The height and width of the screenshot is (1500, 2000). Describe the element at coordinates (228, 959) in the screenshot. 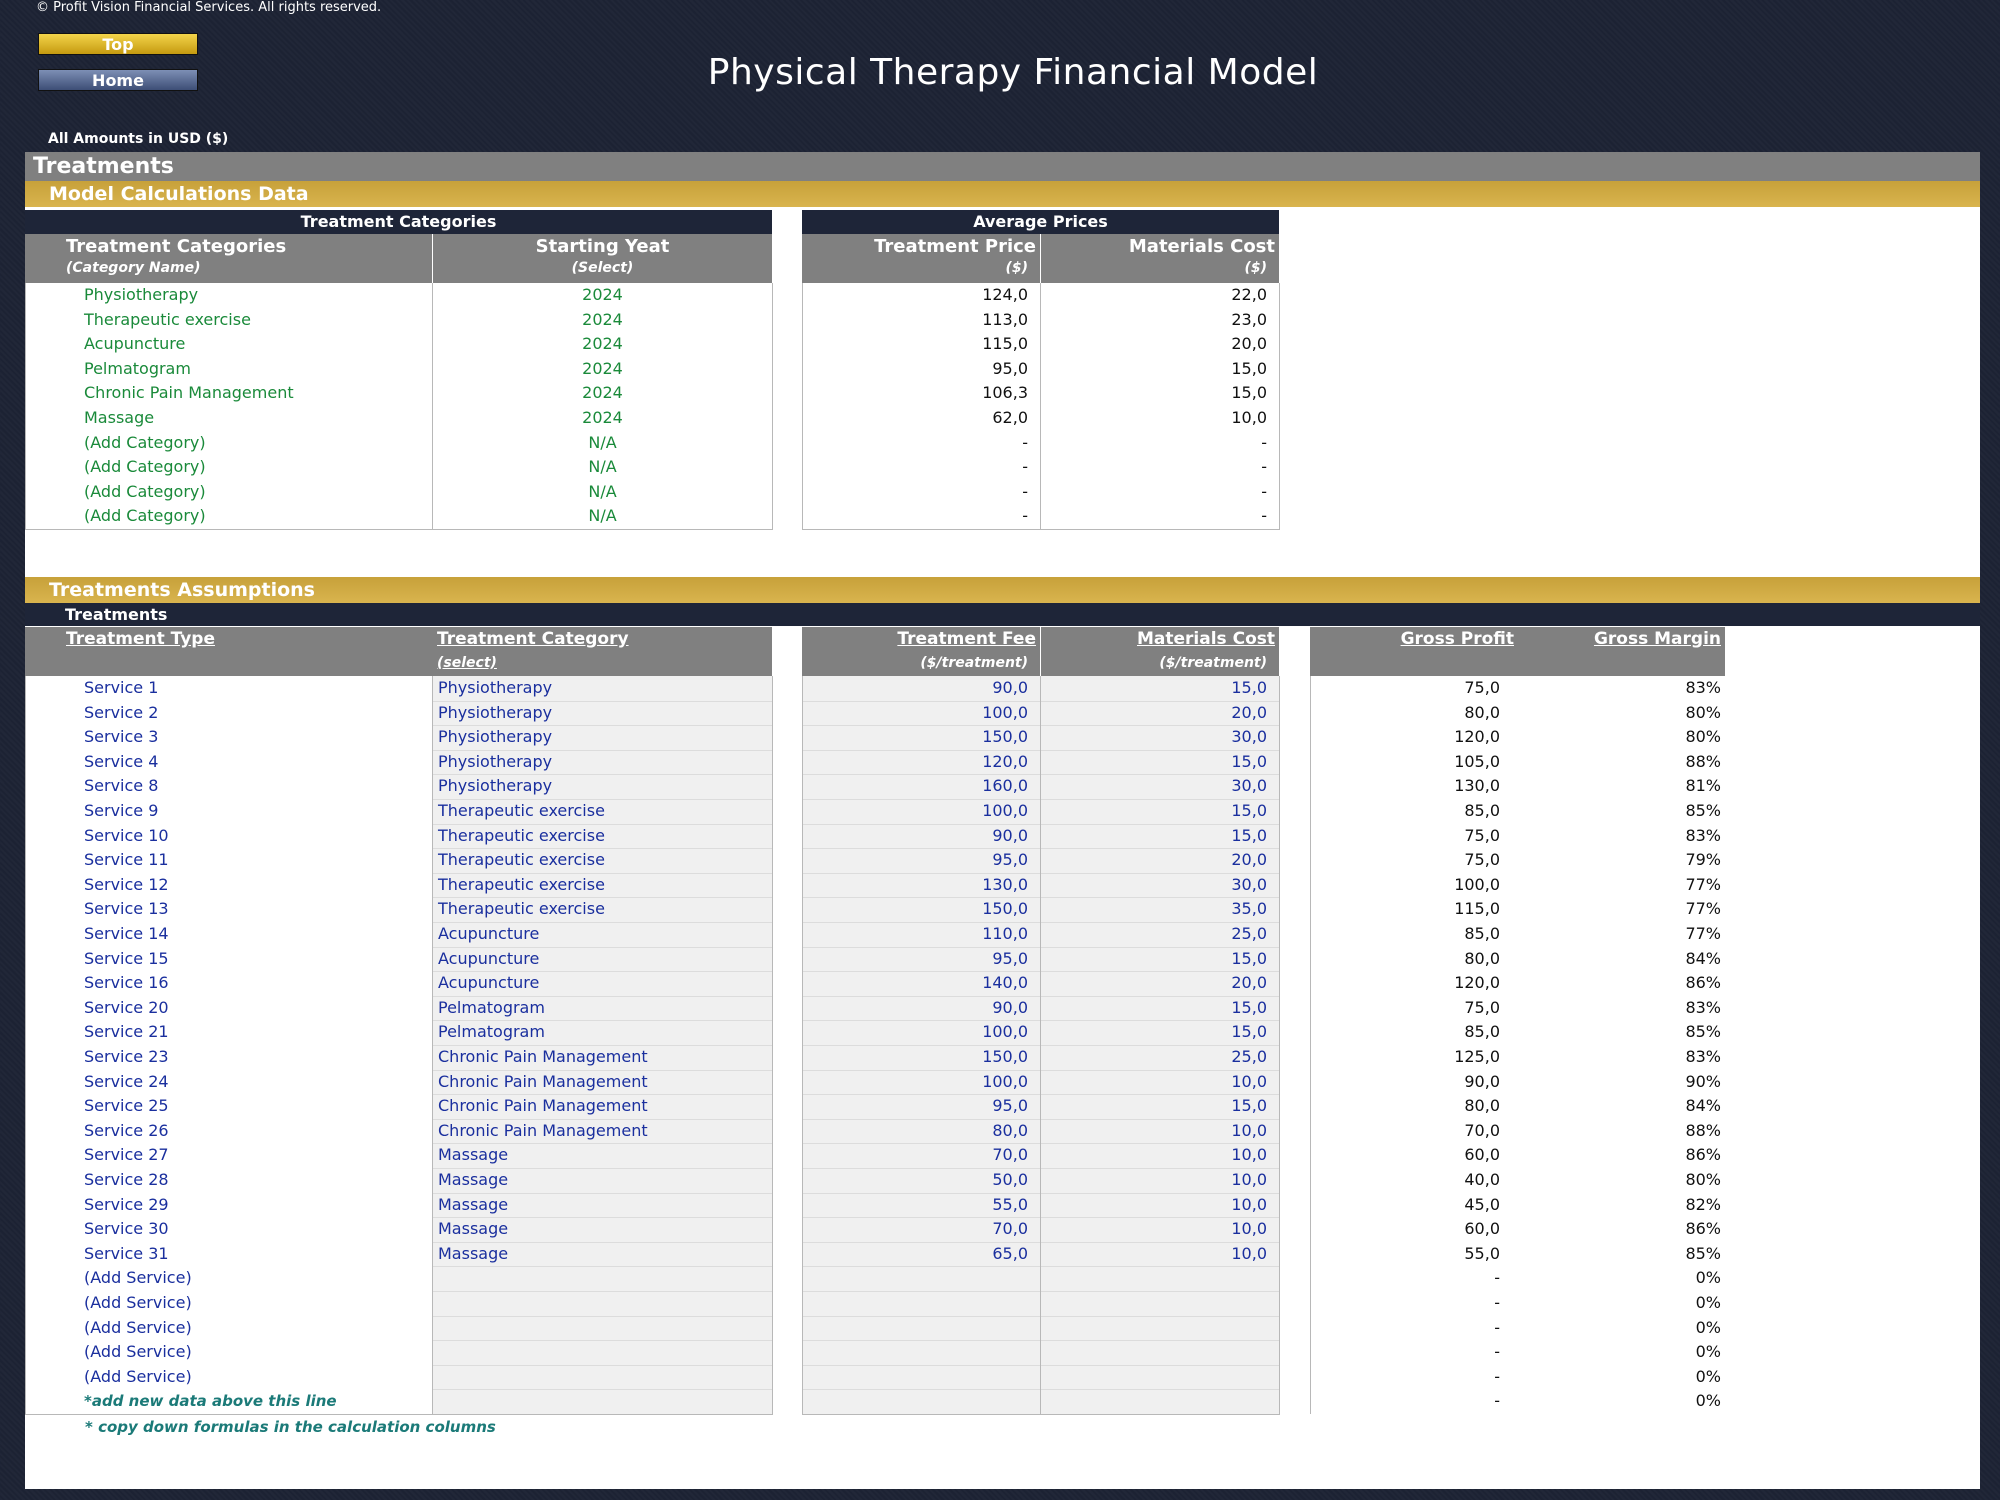

I see `treatment-type-cell: Service 15` at that location.